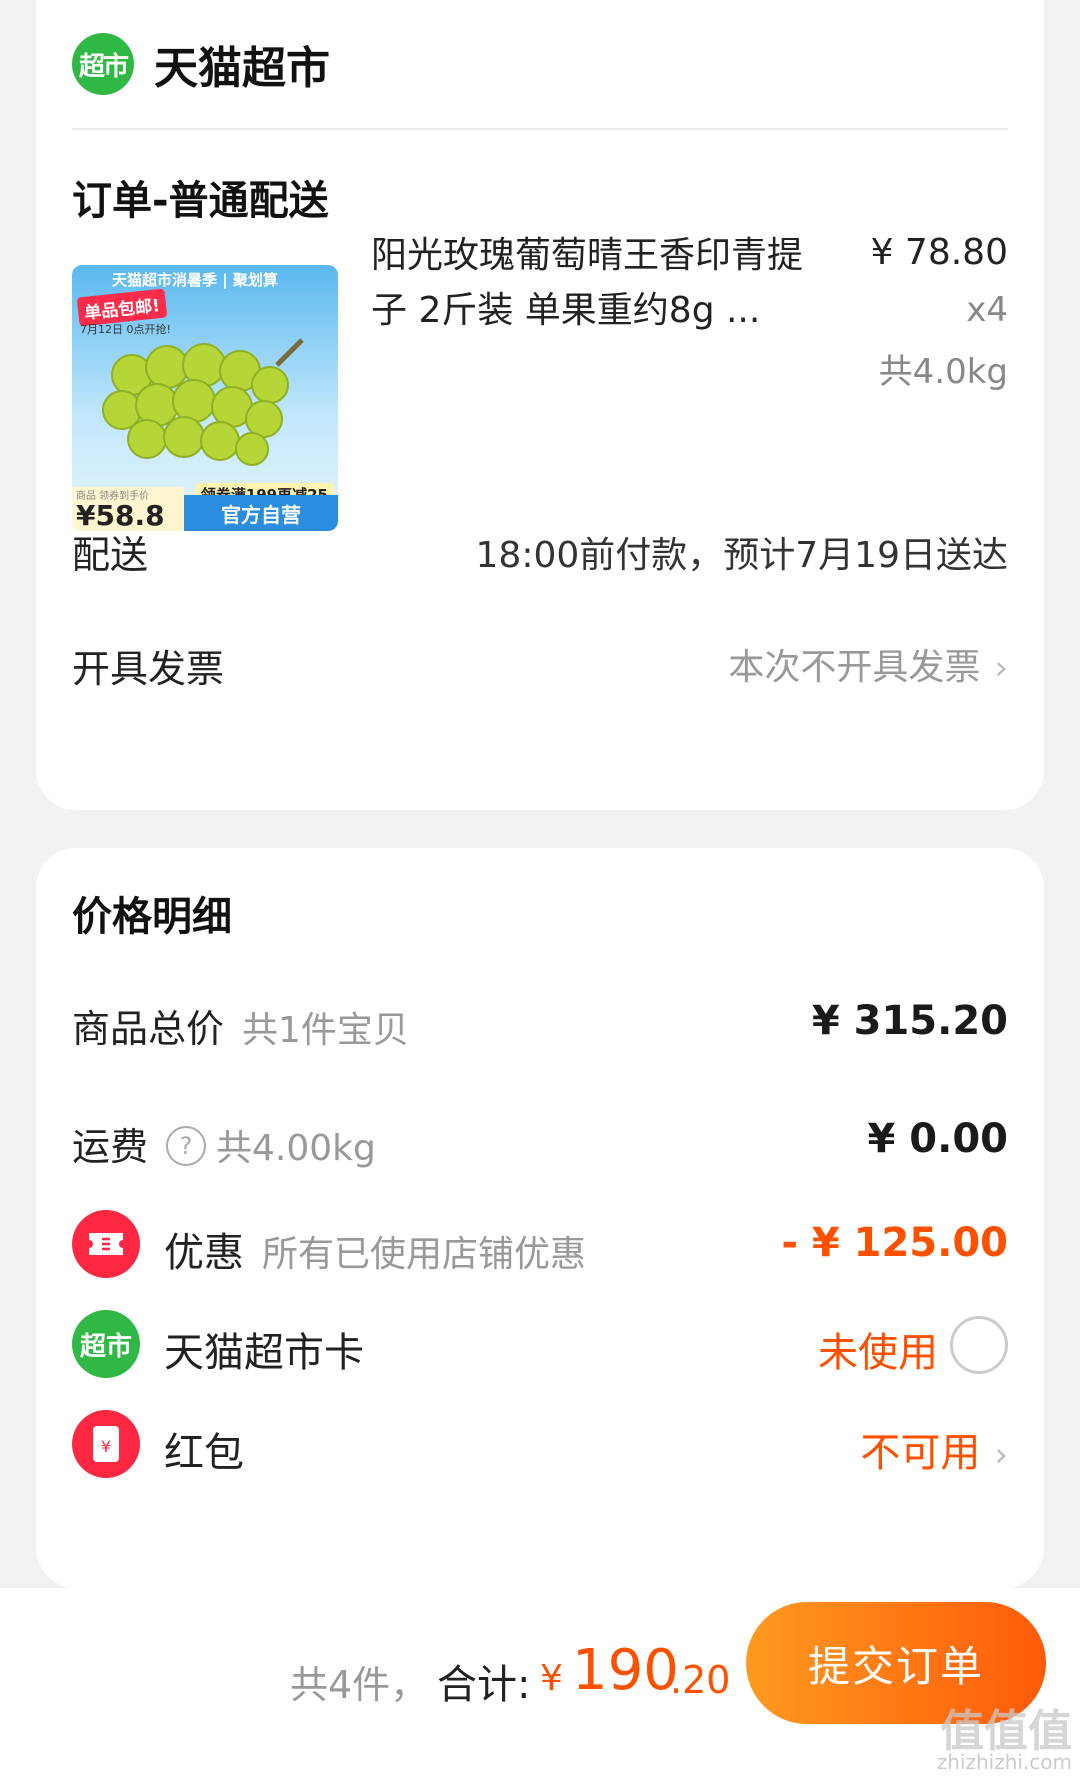 This screenshot has width=1080, height=1781. Describe the element at coordinates (943, 372) in the screenshot. I see `product-weight: 共4.0kg` at that location.